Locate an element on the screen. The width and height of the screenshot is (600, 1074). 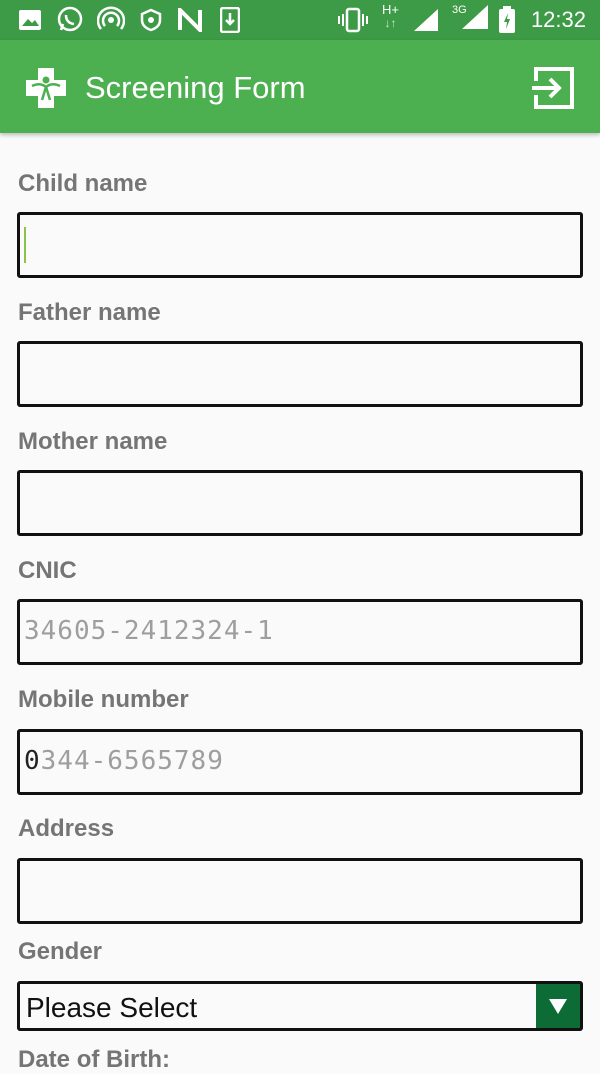
child-name-label: Child name is located at coordinates (83, 183).